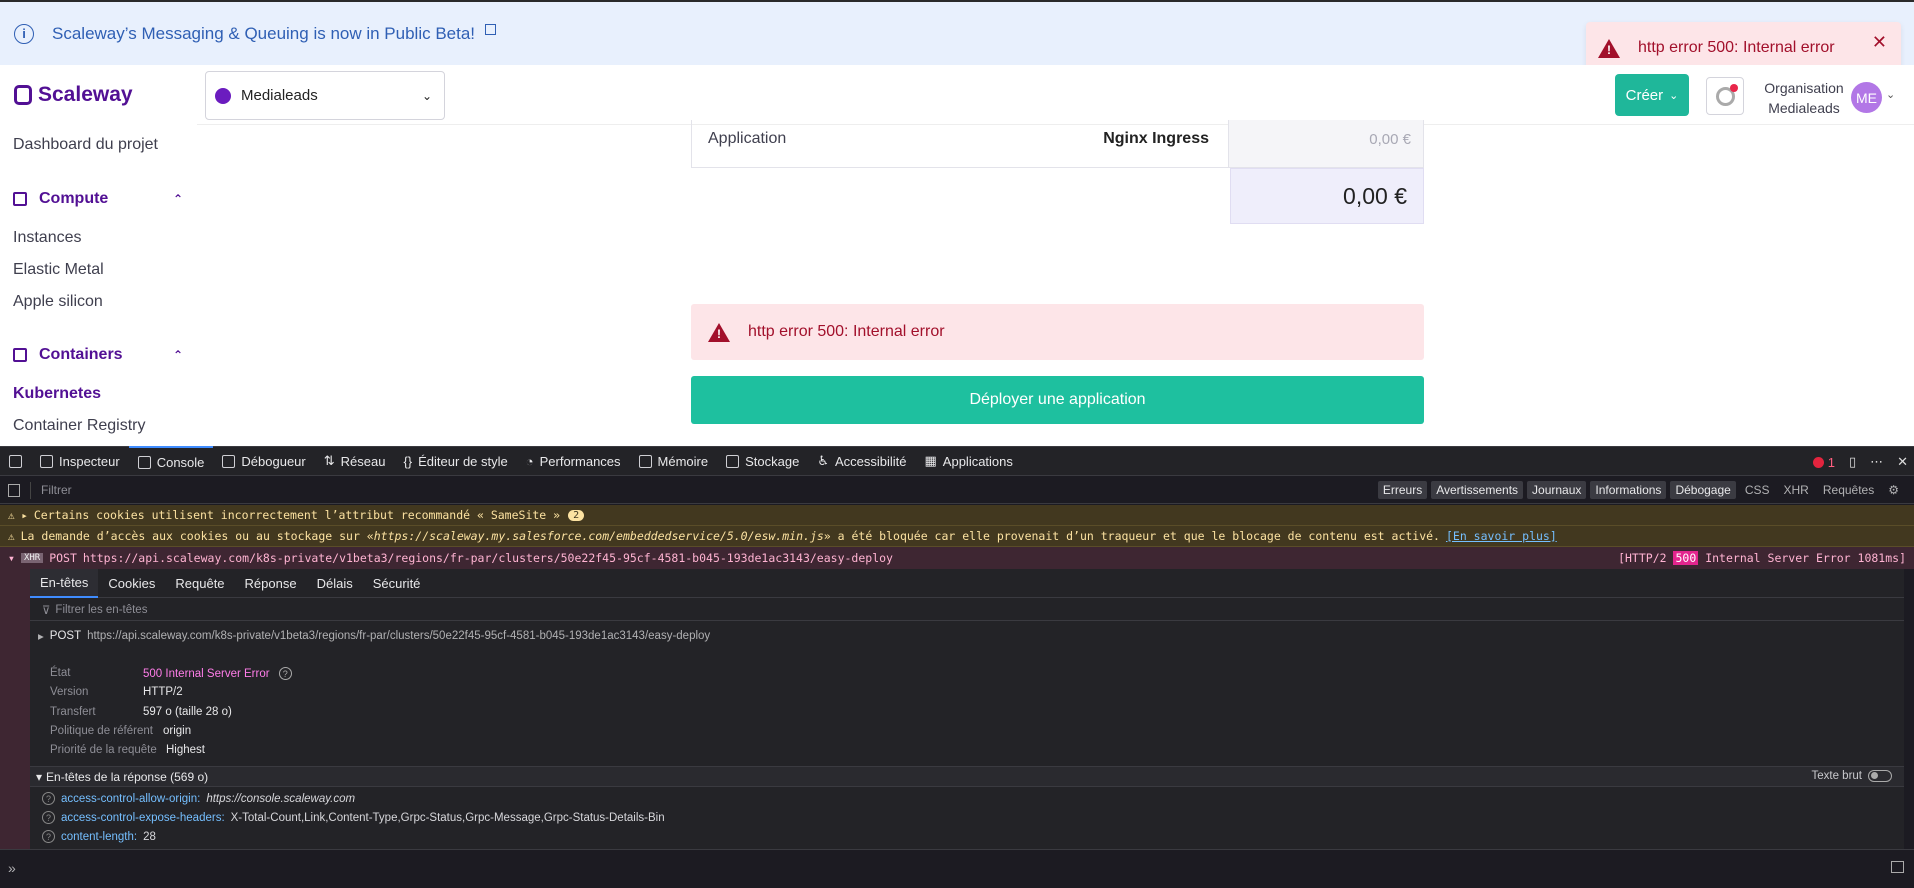 The width and height of the screenshot is (1914, 888). I want to click on scaleway-logo: Scaleway, so click(73, 95).